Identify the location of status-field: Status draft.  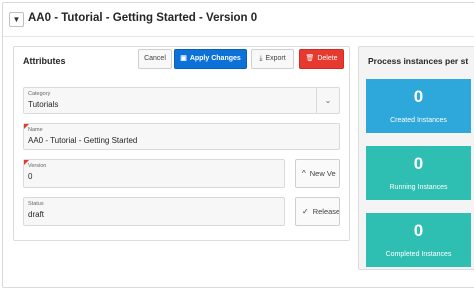
(154, 211).